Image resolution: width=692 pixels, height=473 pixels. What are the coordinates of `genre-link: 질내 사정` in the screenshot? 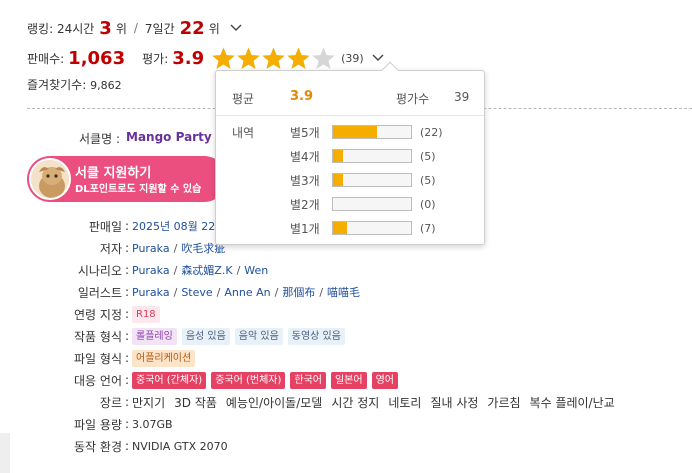 It's located at (454, 402).